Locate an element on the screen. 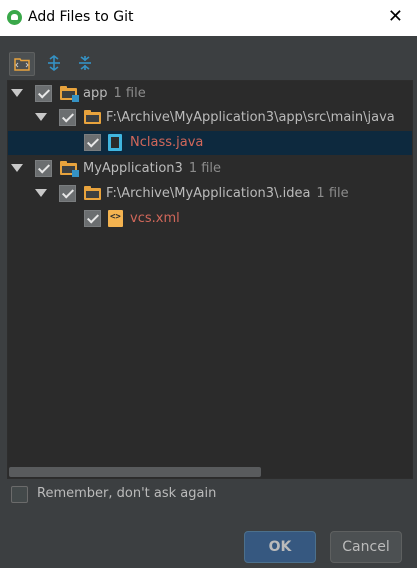  tree-node-label: app 1 file is located at coordinates (114, 93).